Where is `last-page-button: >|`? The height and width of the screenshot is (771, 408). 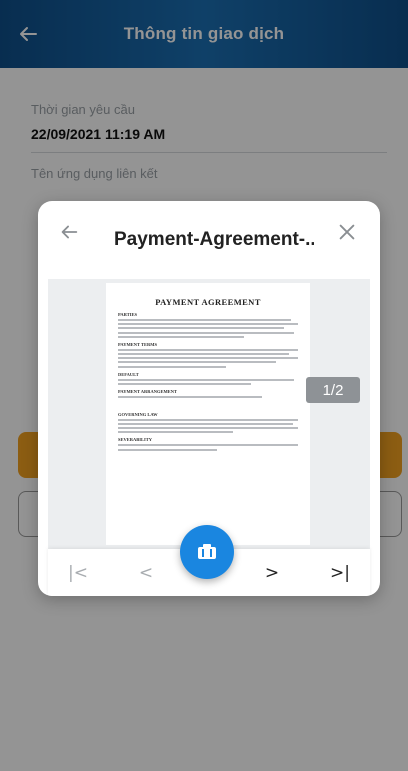
last-page-button: >| is located at coordinates (340, 573).